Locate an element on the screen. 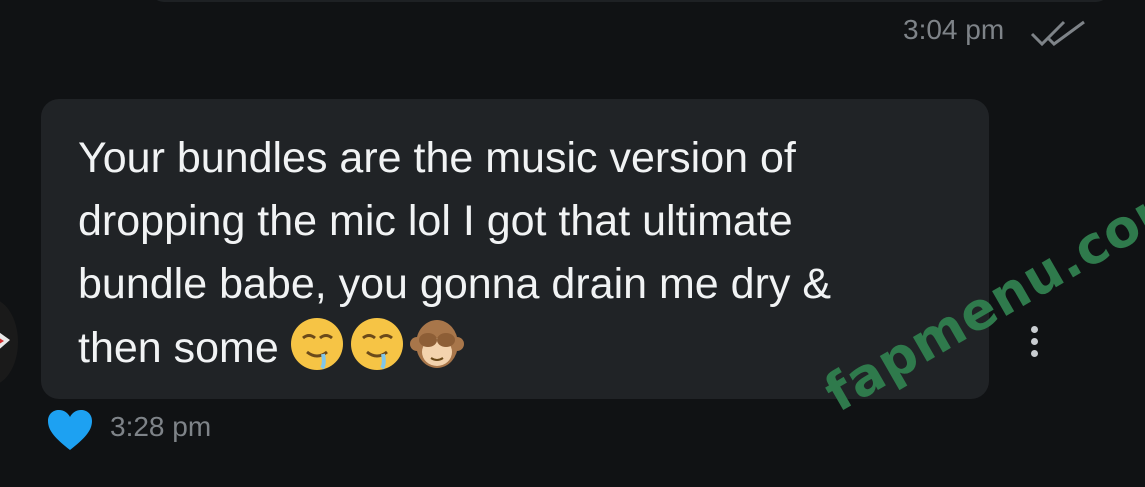  avatar is located at coordinates (9, 342).